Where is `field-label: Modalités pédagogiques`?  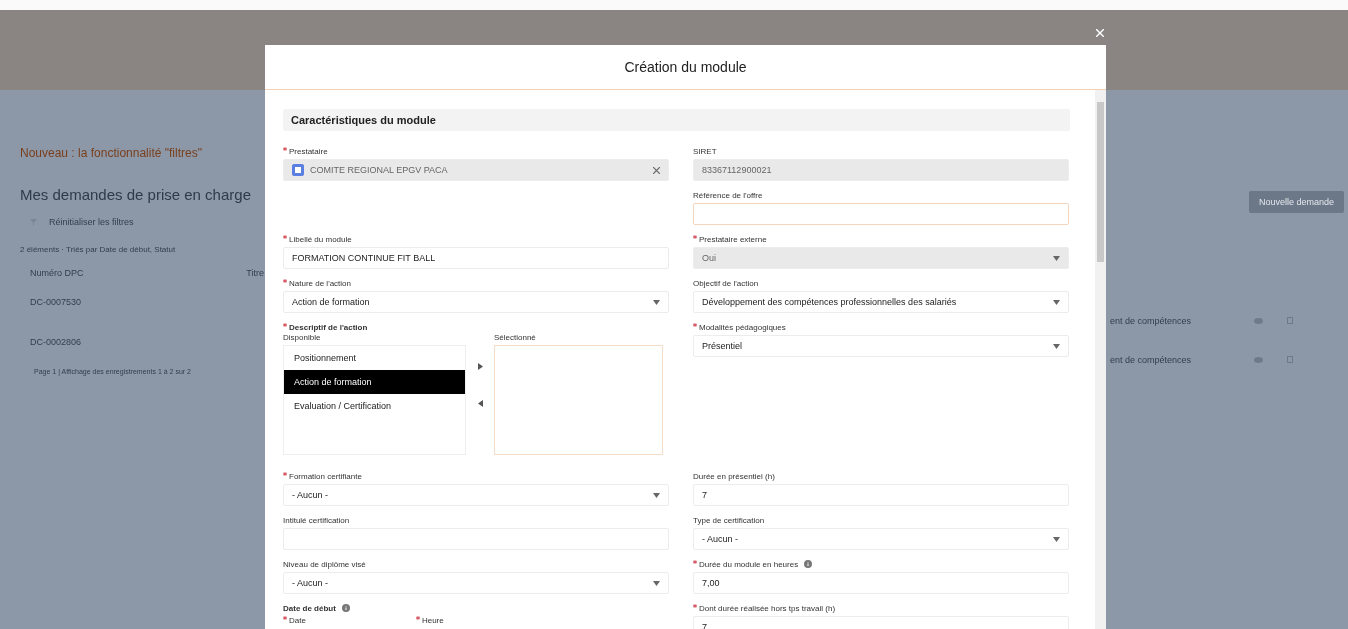
field-label: Modalités pédagogiques is located at coordinates (742, 327).